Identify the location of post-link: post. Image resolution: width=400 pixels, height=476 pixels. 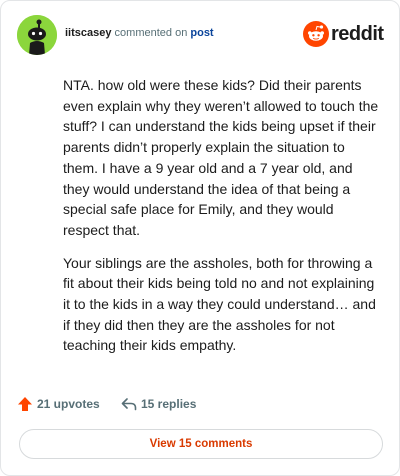
(201, 33).